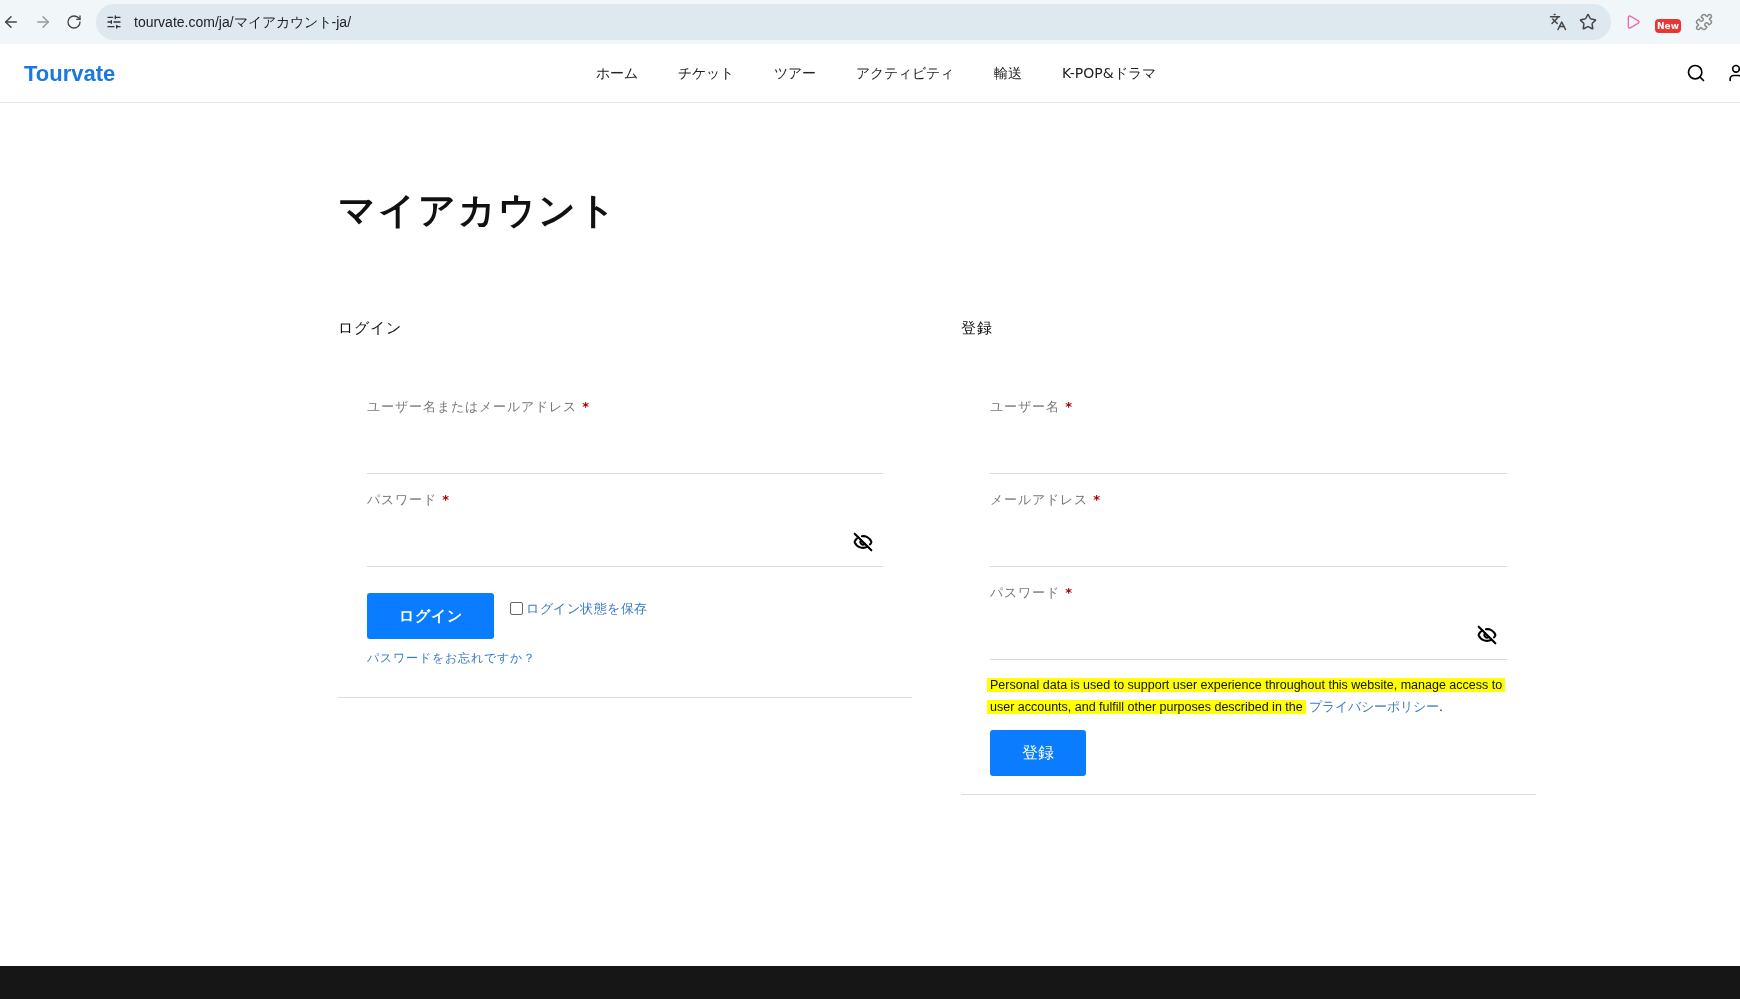 The height and width of the screenshot is (999, 1740). What do you see at coordinates (1668, 26) in the screenshot?
I see `new-badge: New` at bounding box center [1668, 26].